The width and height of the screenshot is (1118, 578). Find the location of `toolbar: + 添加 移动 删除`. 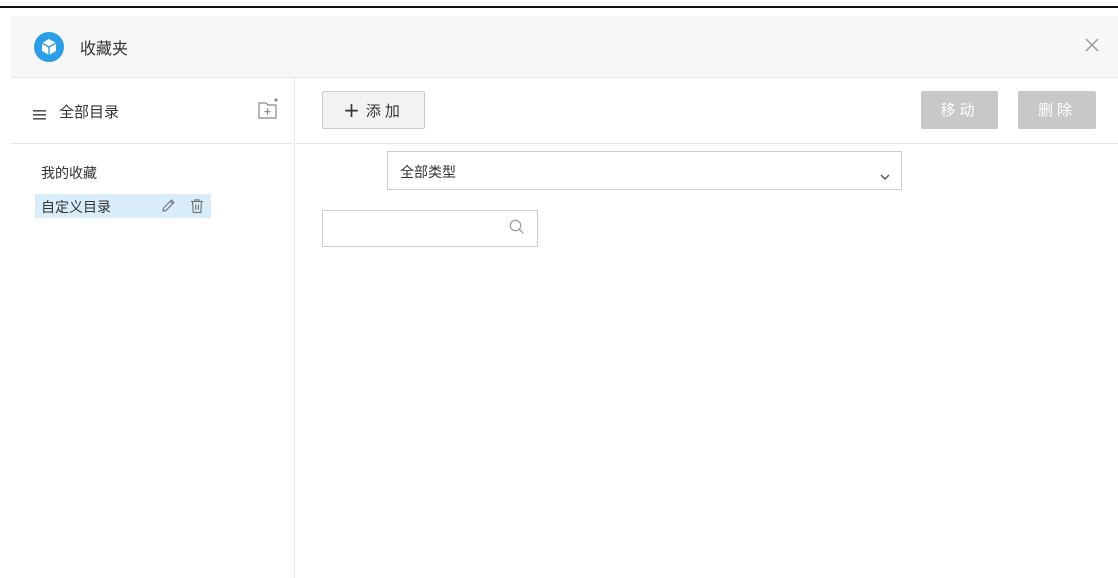

toolbar: + 添加 移动 删除 is located at coordinates (707, 111).